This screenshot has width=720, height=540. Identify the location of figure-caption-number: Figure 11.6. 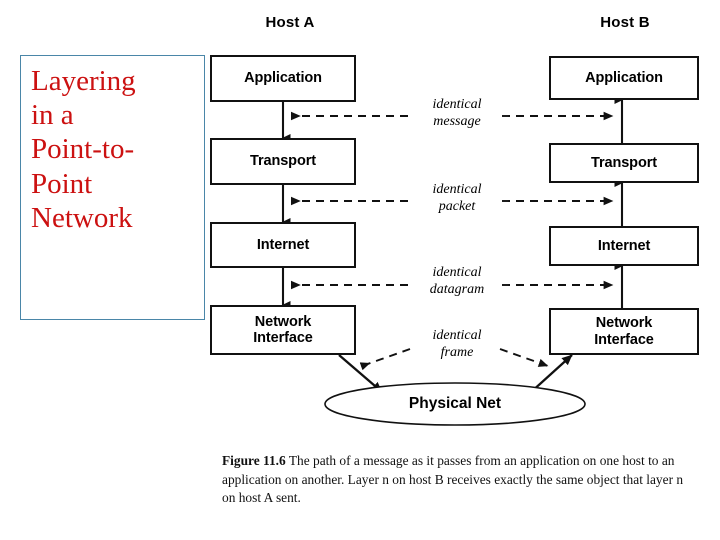
(254, 460).